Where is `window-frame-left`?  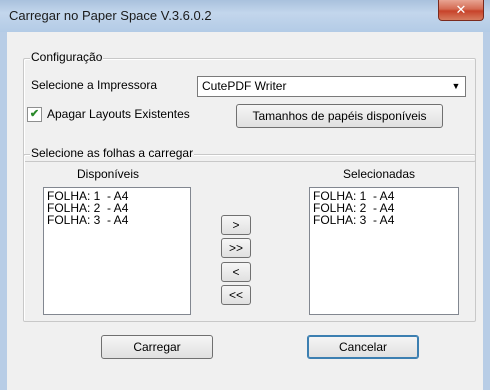
window-frame-left is located at coordinates (3, 211).